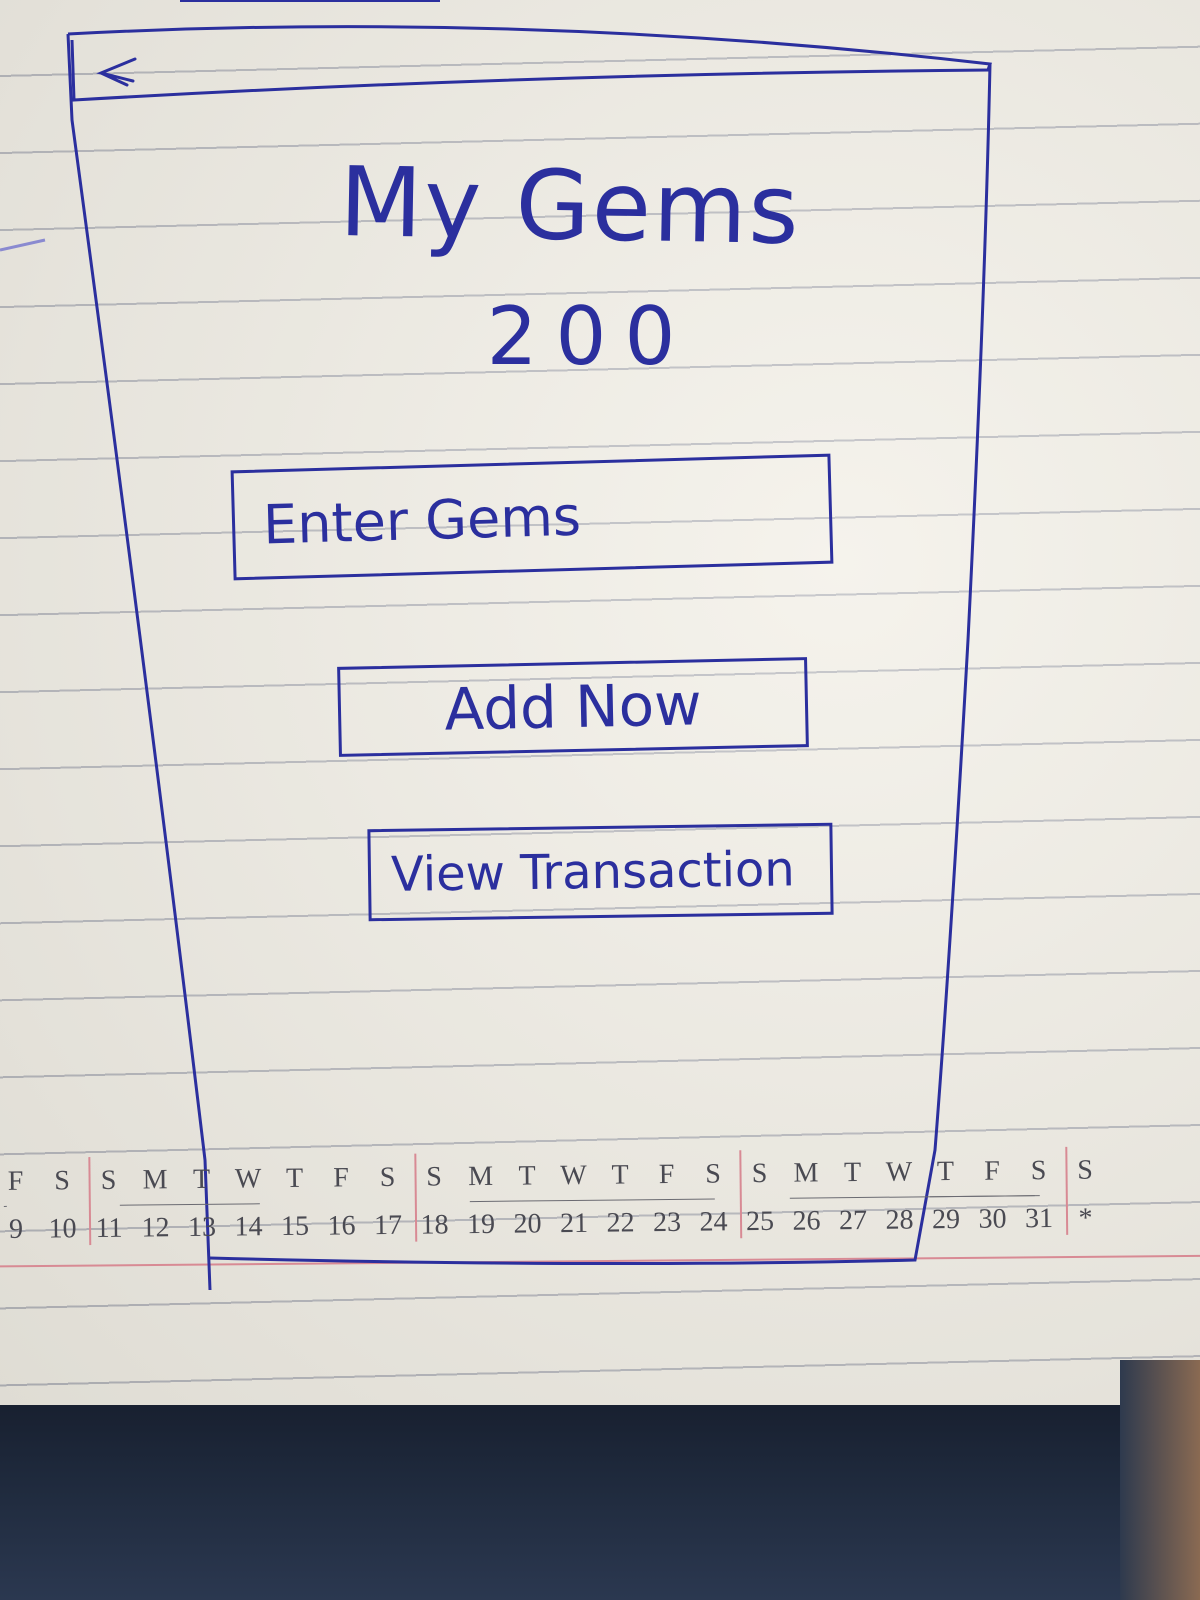 The image size is (1200, 1600). What do you see at coordinates (667, 1222) in the screenshot?
I see `calendar-date: 23` at bounding box center [667, 1222].